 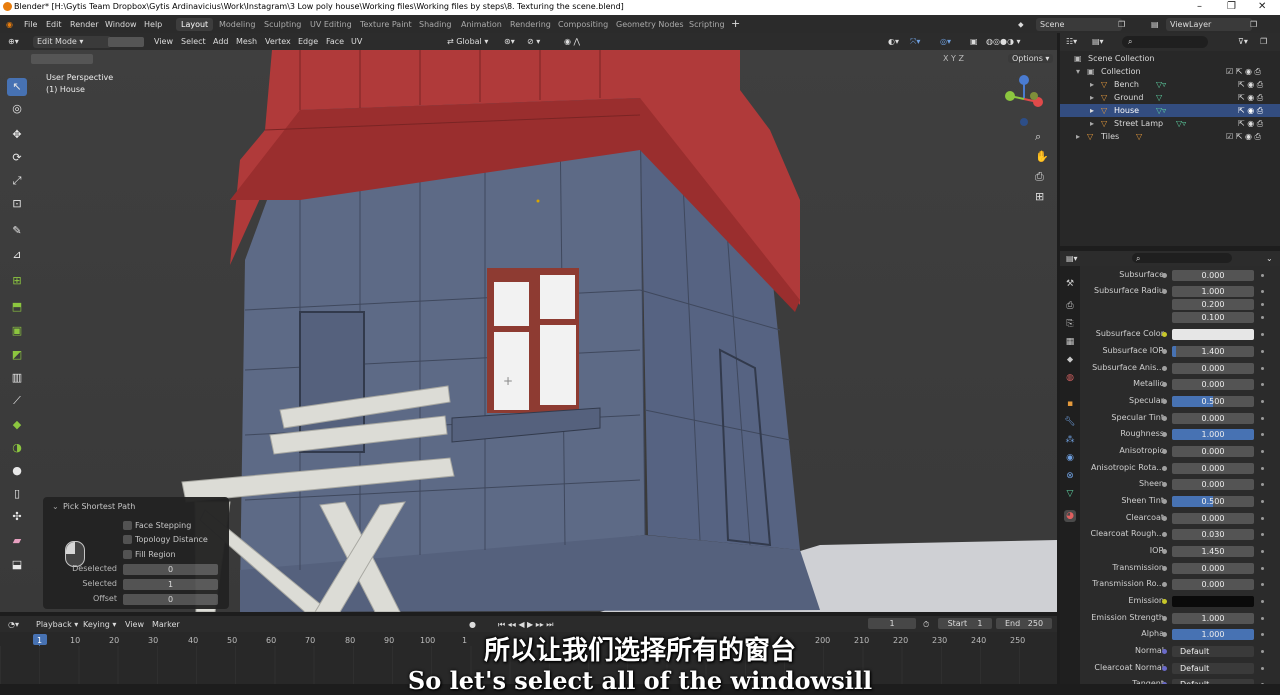 I want to click on visibility-icon: ◐▾, so click(x=893, y=42).